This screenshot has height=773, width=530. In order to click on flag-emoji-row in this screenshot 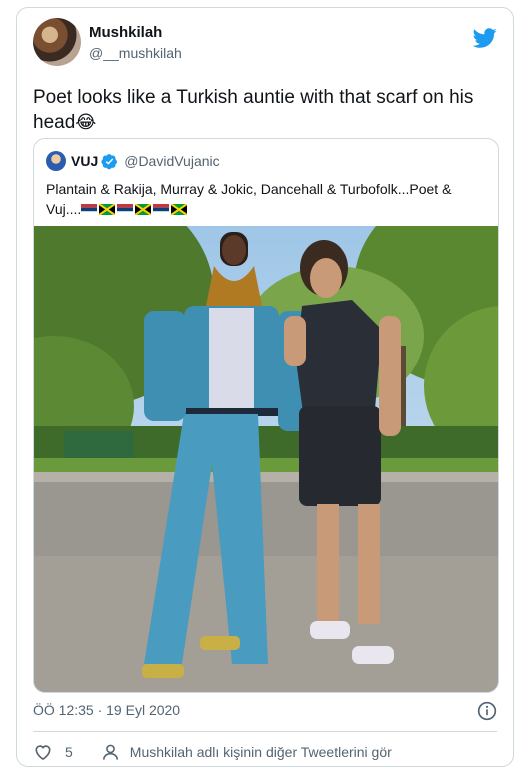, I will do `click(135, 209)`.